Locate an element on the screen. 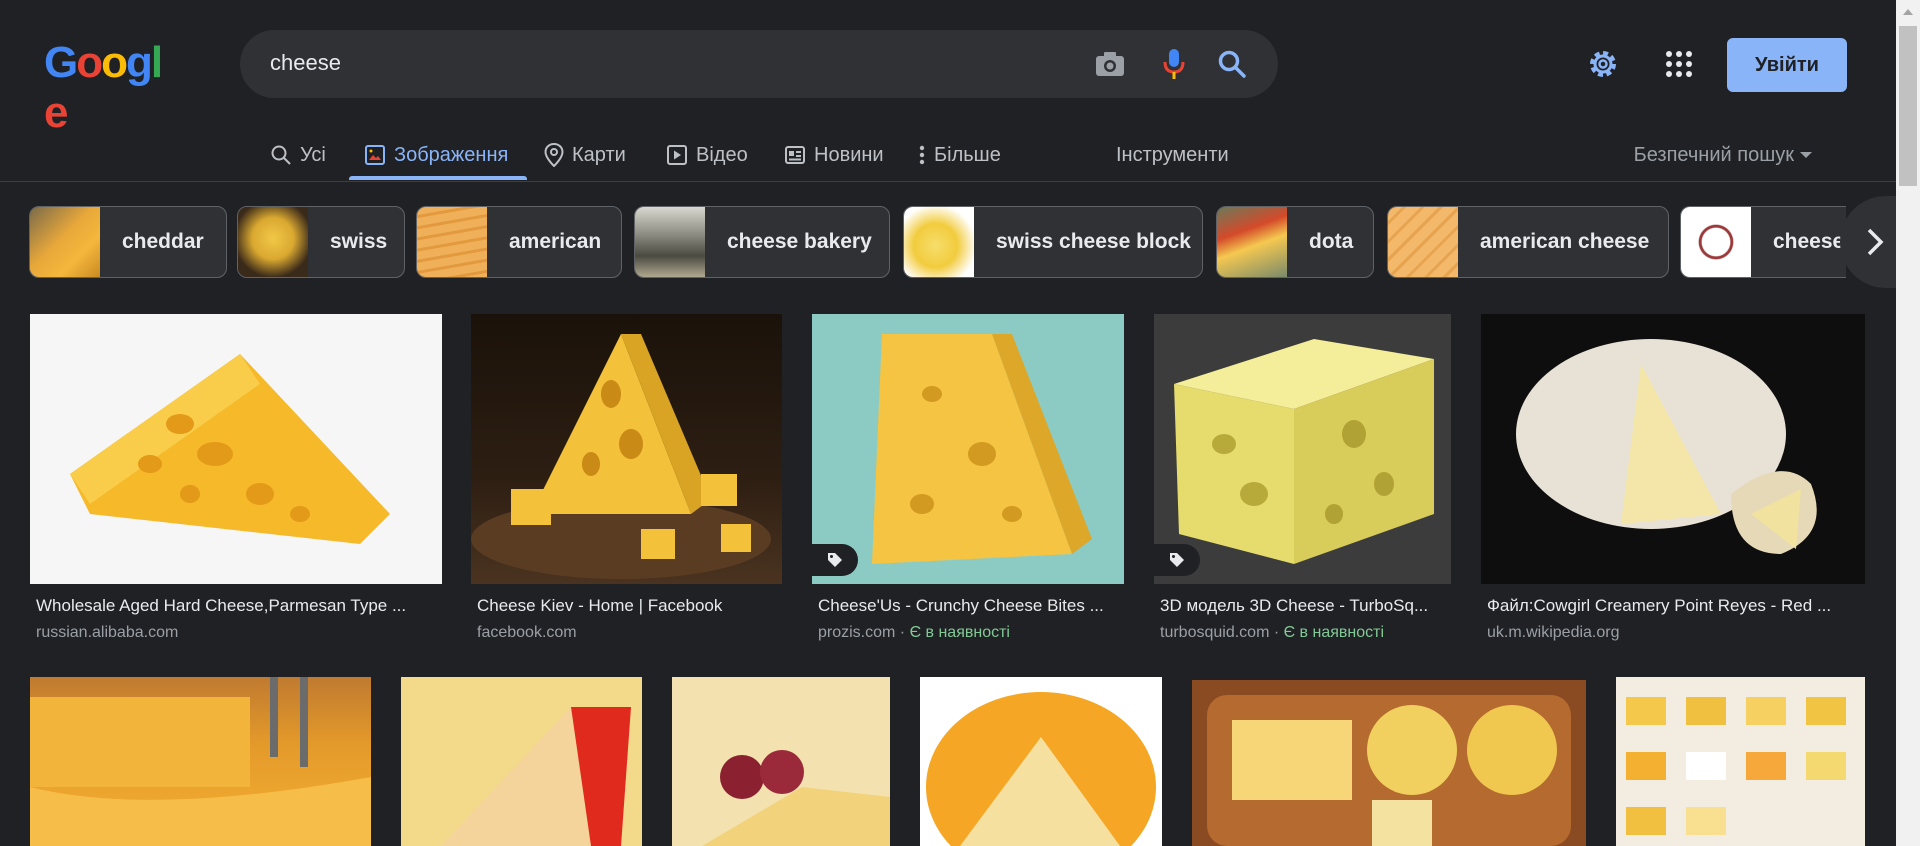 The height and width of the screenshot is (846, 1920). tab-maps: Карти is located at coordinates (585, 155).